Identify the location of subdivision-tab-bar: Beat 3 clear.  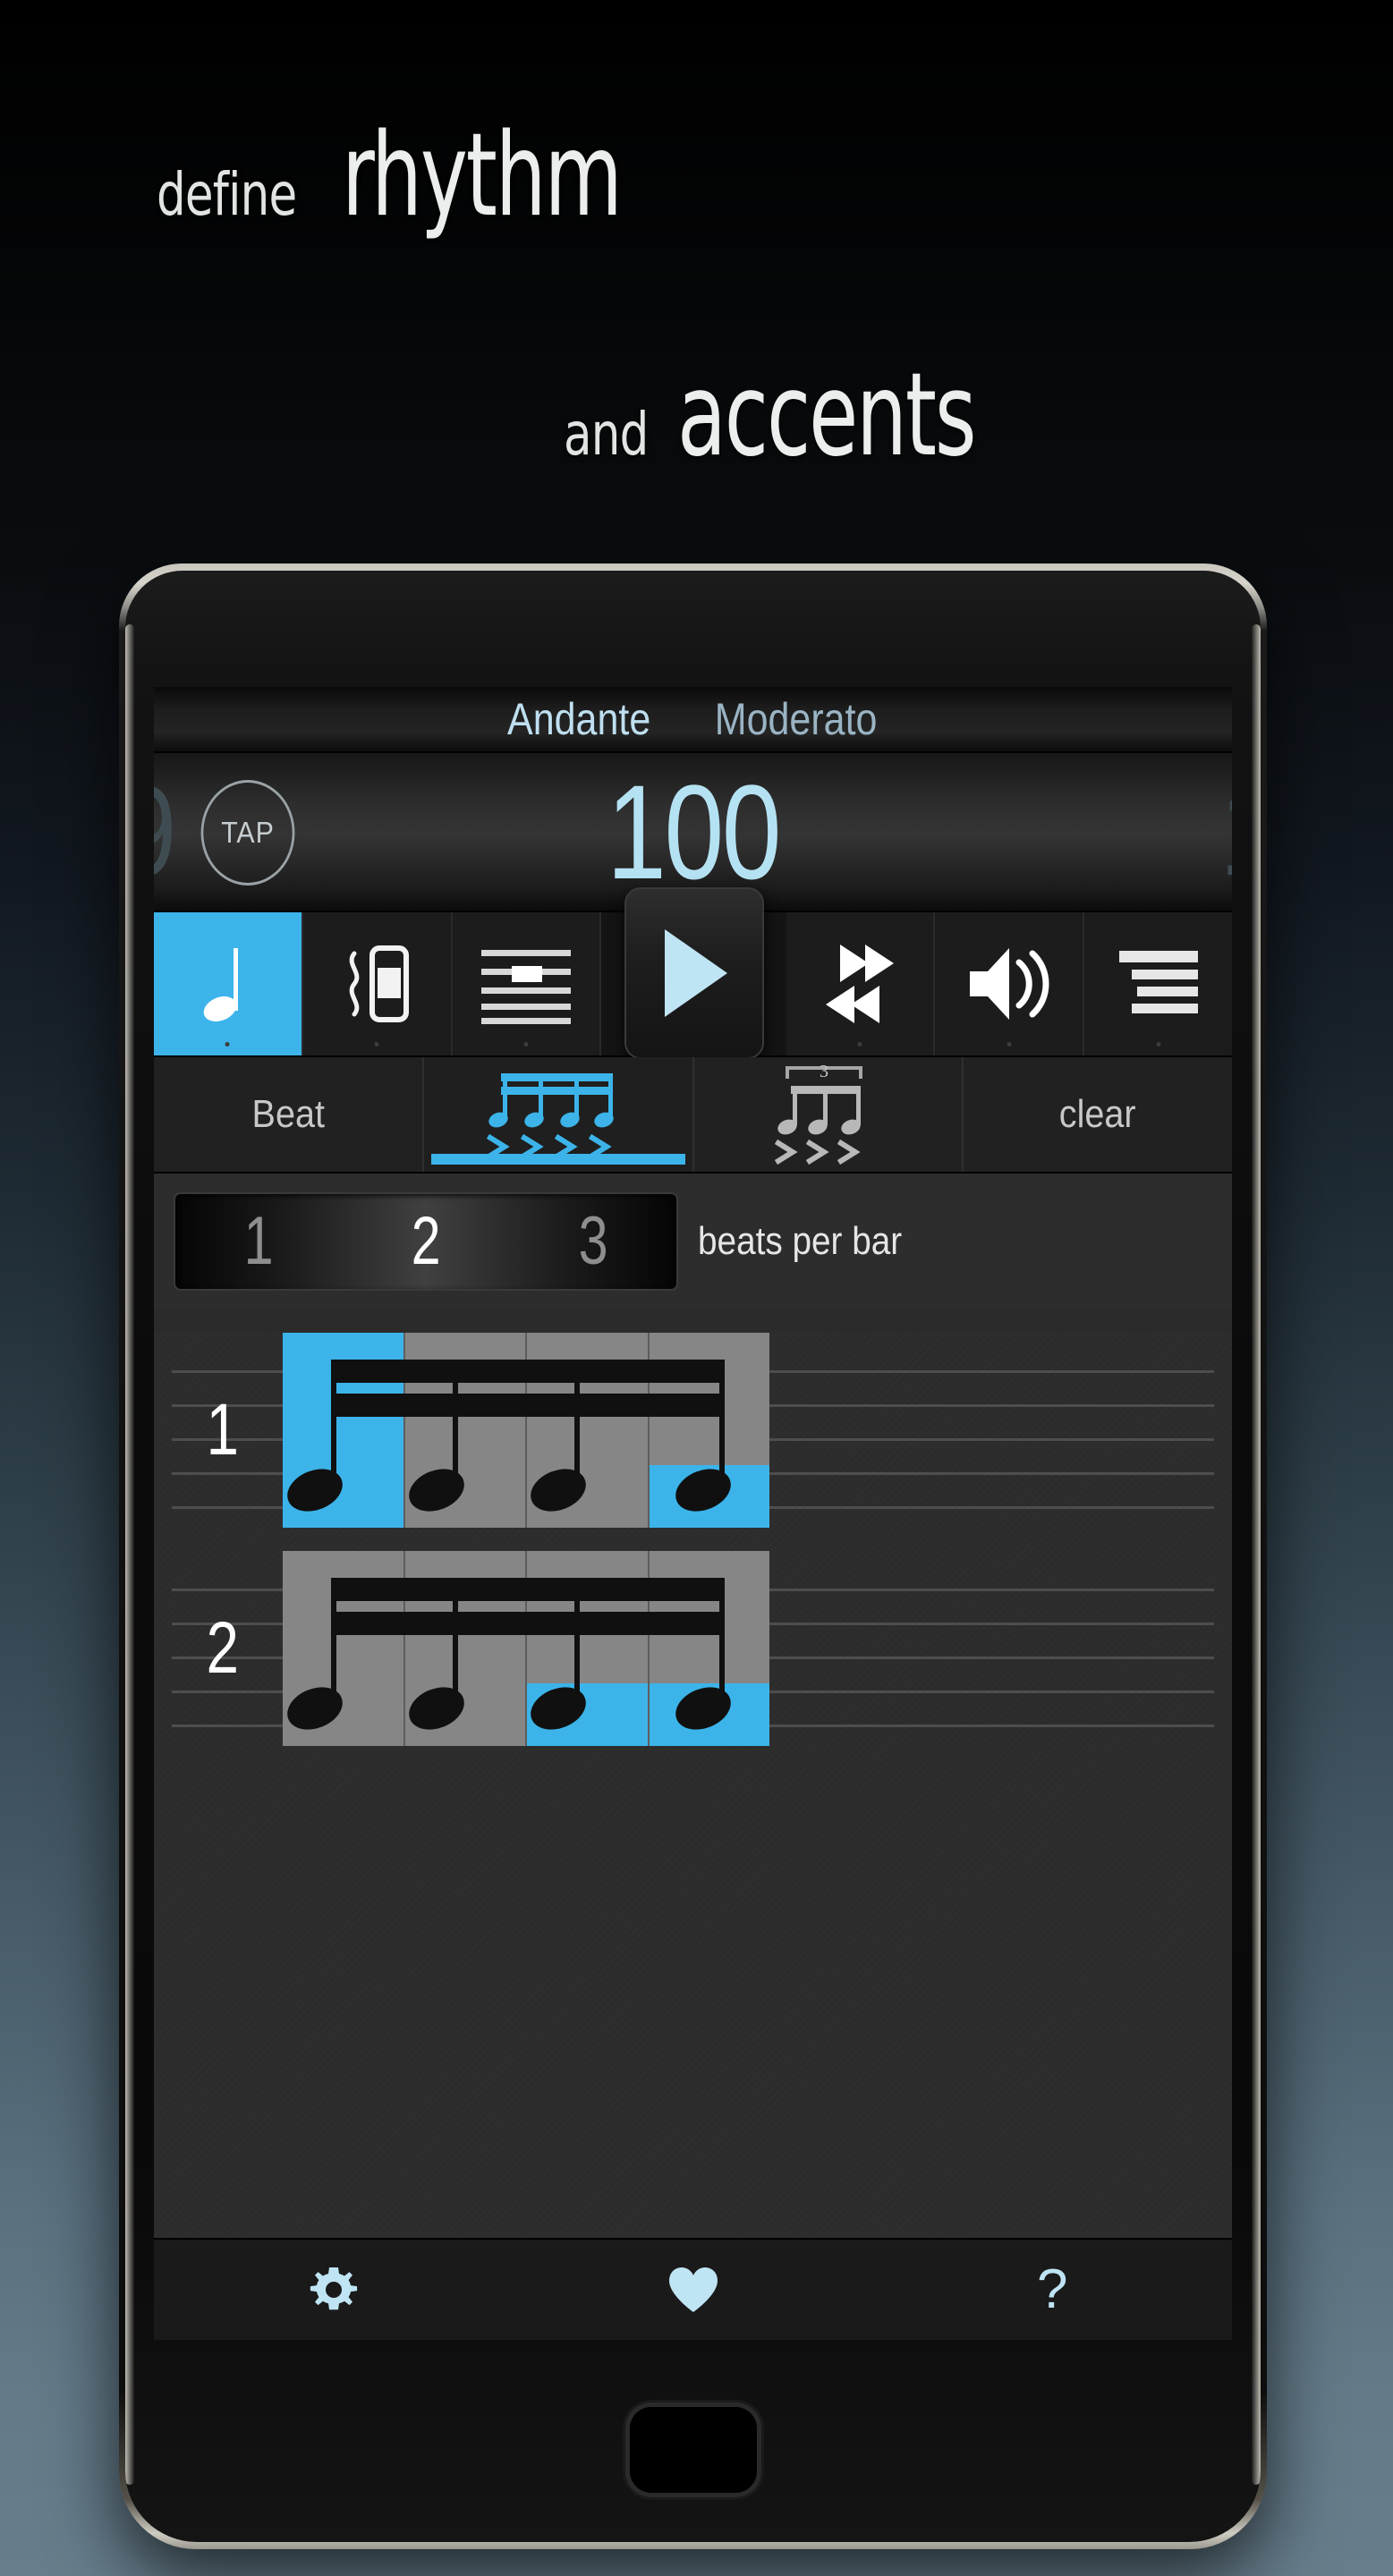
(693, 1115).